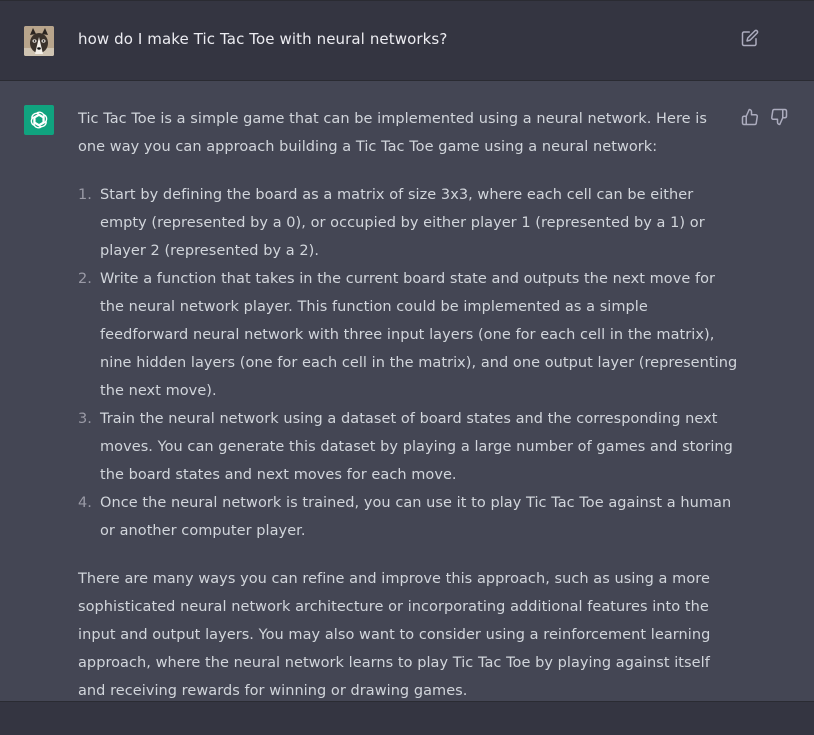 This screenshot has width=814, height=735. What do you see at coordinates (39, 120) in the screenshot?
I see `openai-logo-icon` at bounding box center [39, 120].